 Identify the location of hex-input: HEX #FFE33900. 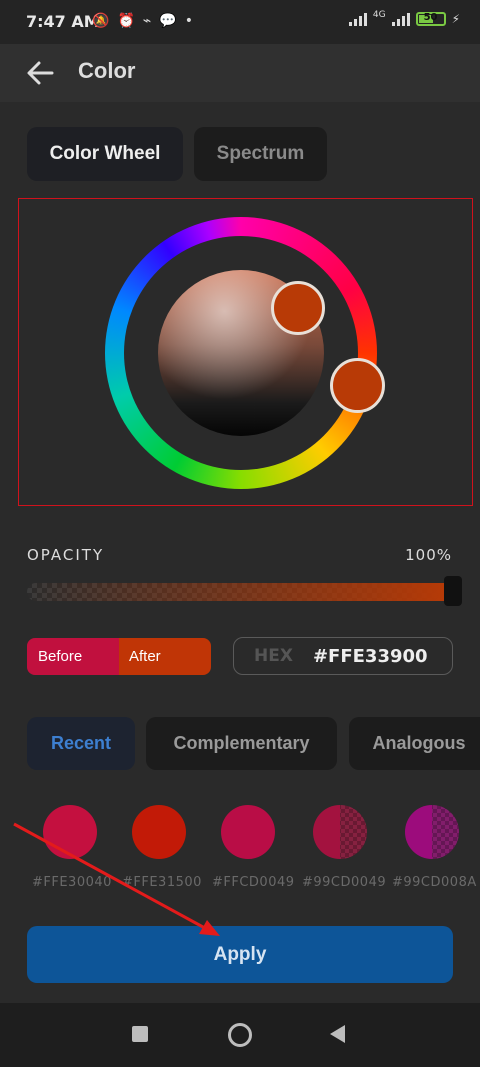
(343, 656).